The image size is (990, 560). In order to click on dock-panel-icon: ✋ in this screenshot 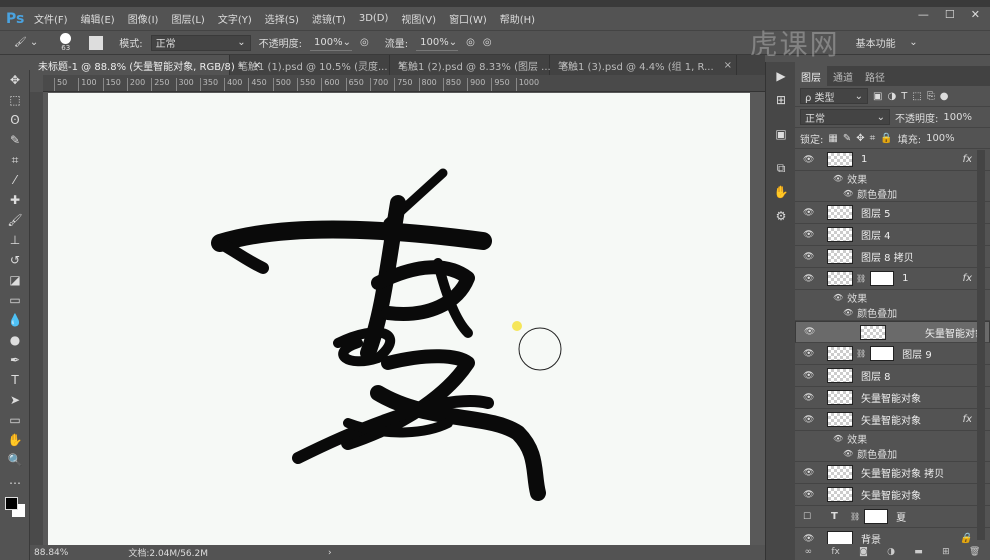, I will do `click(781, 192)`.